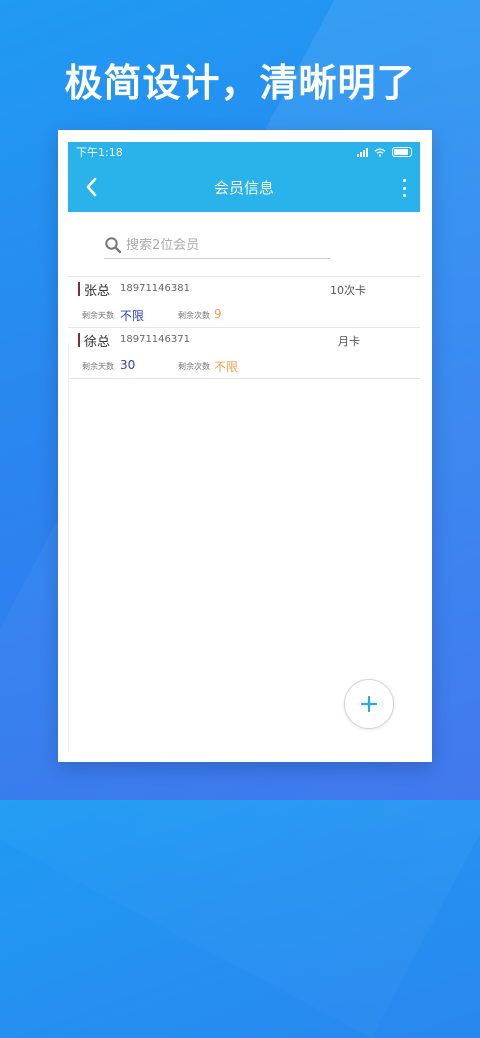 The width and height of the screenshot is (480, 1038). What do you see at coordinates (99, 152) in the screenshot?
I see `status-time: 下午1:18` at bounding box center [99, 152].